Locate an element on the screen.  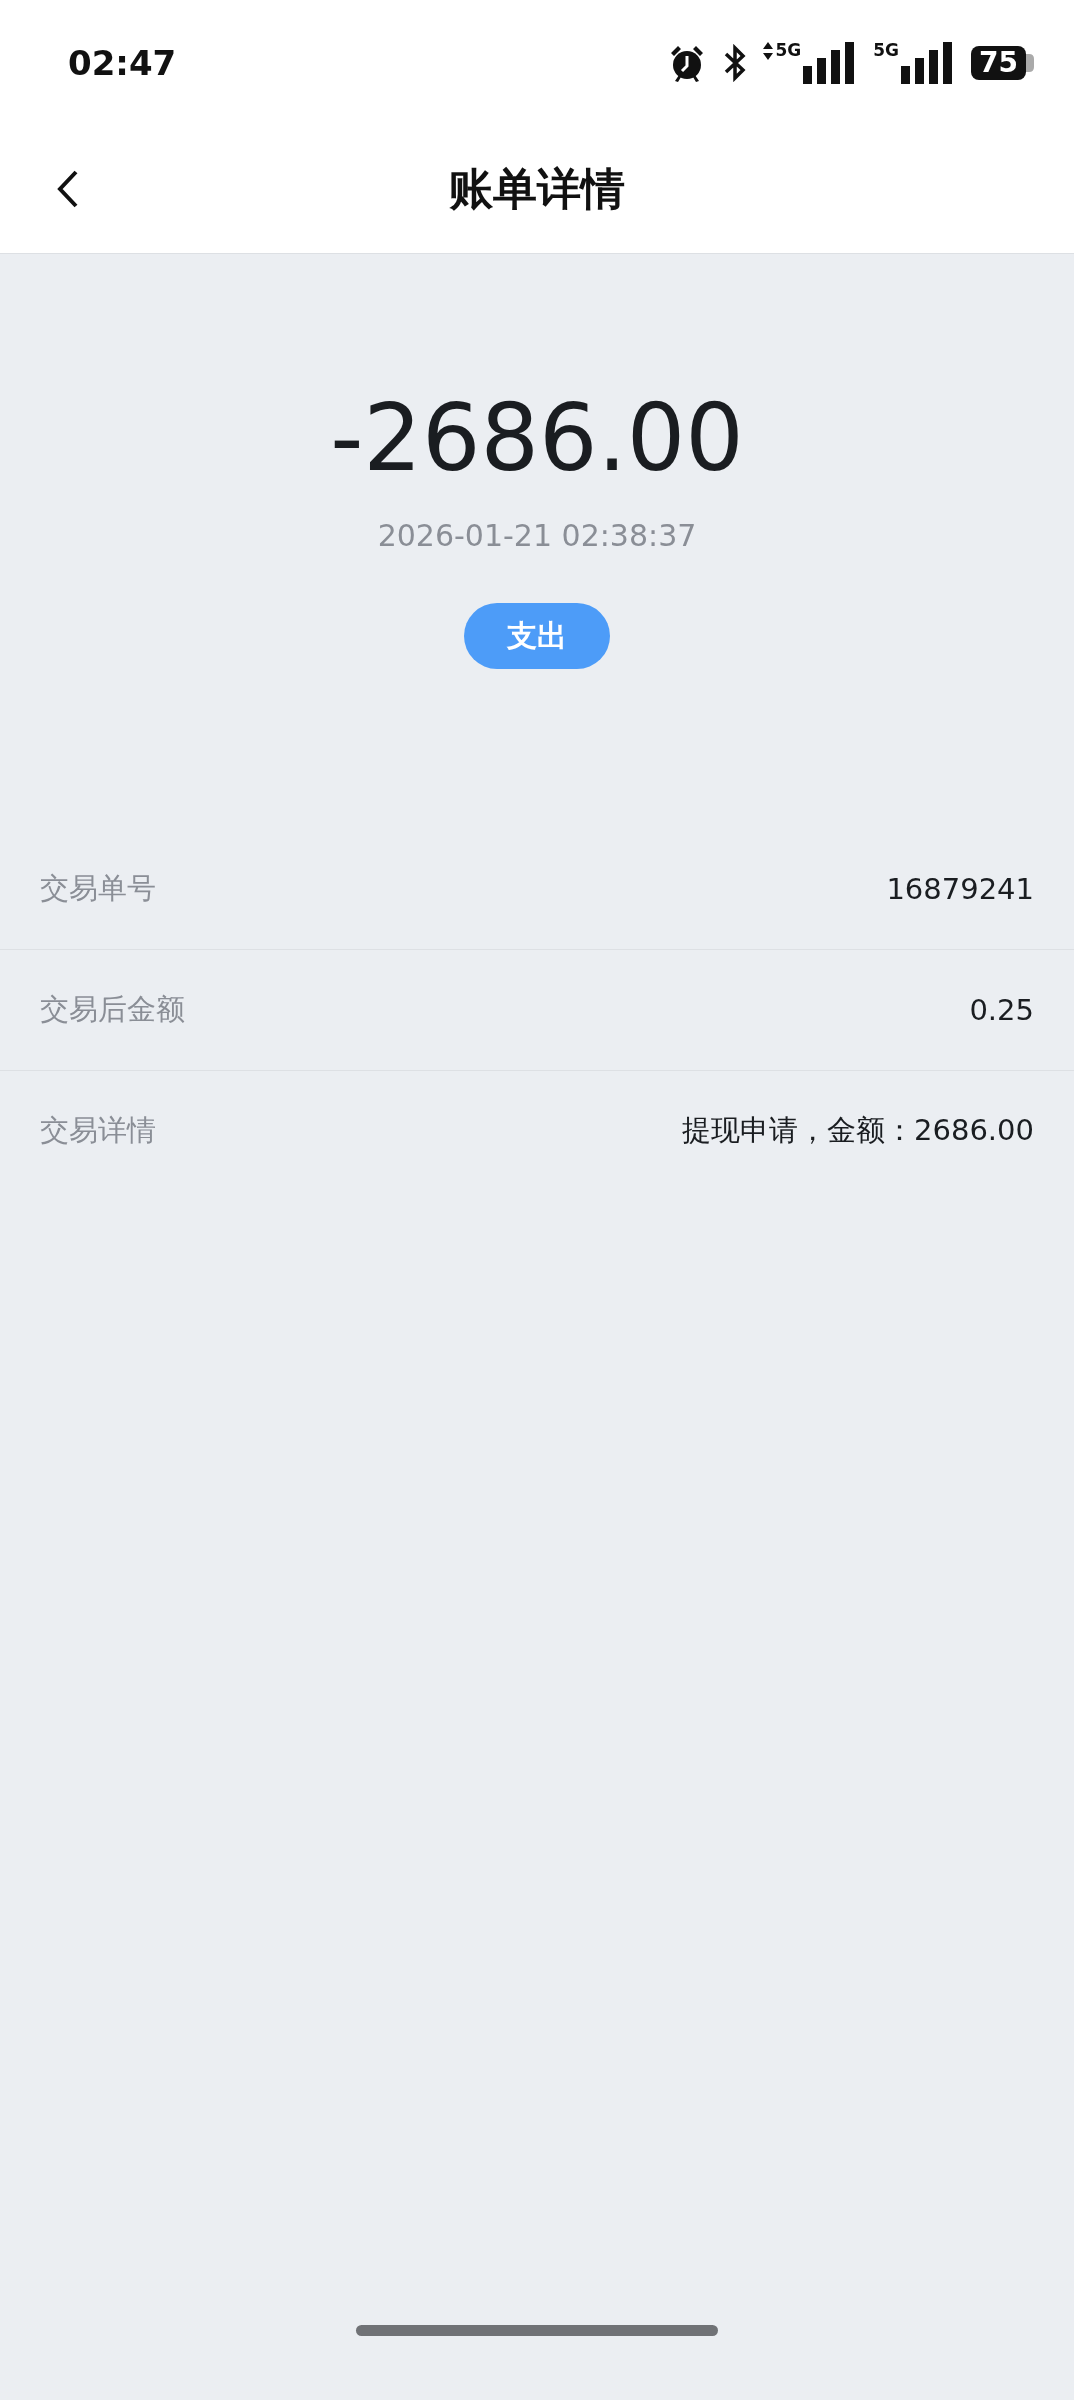
type-badge: 支出 is located at coordinates (537, 636).